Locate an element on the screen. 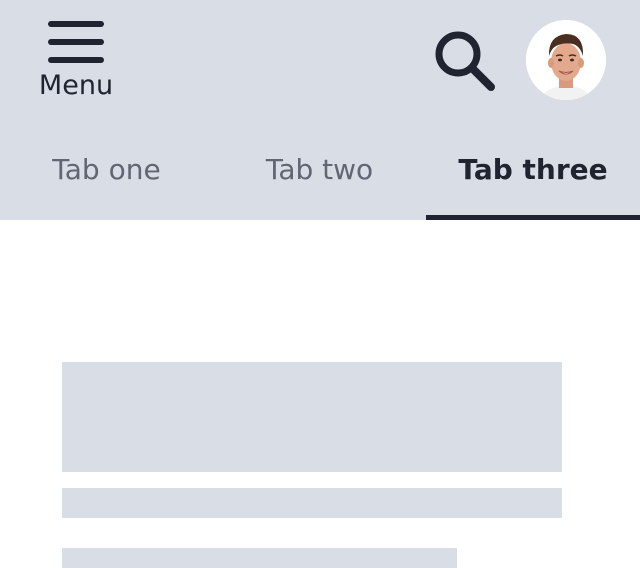 The height and width of the screenshot is (568, 640). tab-three: Tab three is located at coordinates (533, 176).